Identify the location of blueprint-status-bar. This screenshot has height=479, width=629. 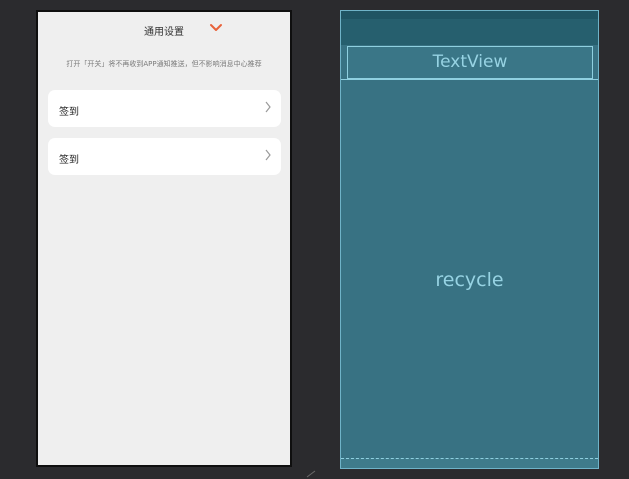
(469, 28).